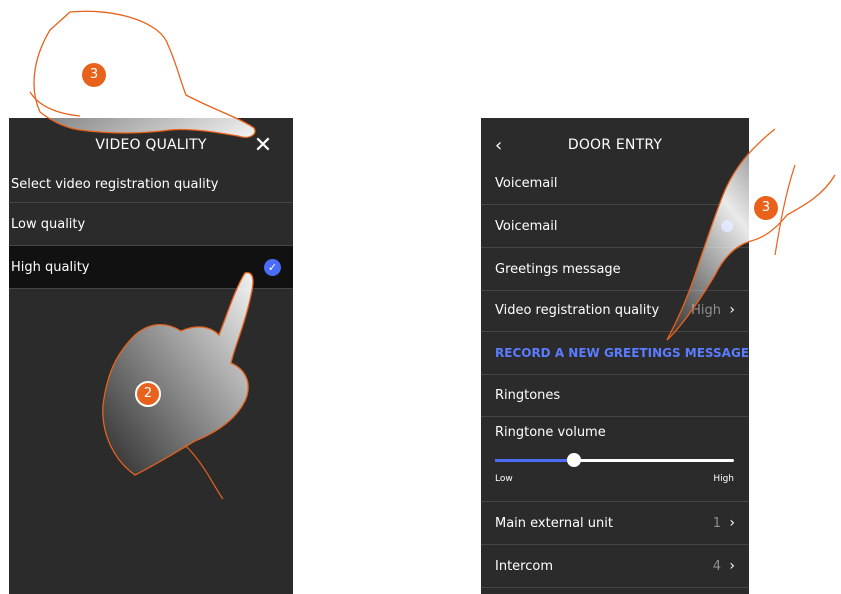 The width and height of the screenshot is (841, 594). What do you see at coordinates (550, 432) in the screenshot?
I see `slider-label: Ringtone volume` at bounding box center [550, 432].